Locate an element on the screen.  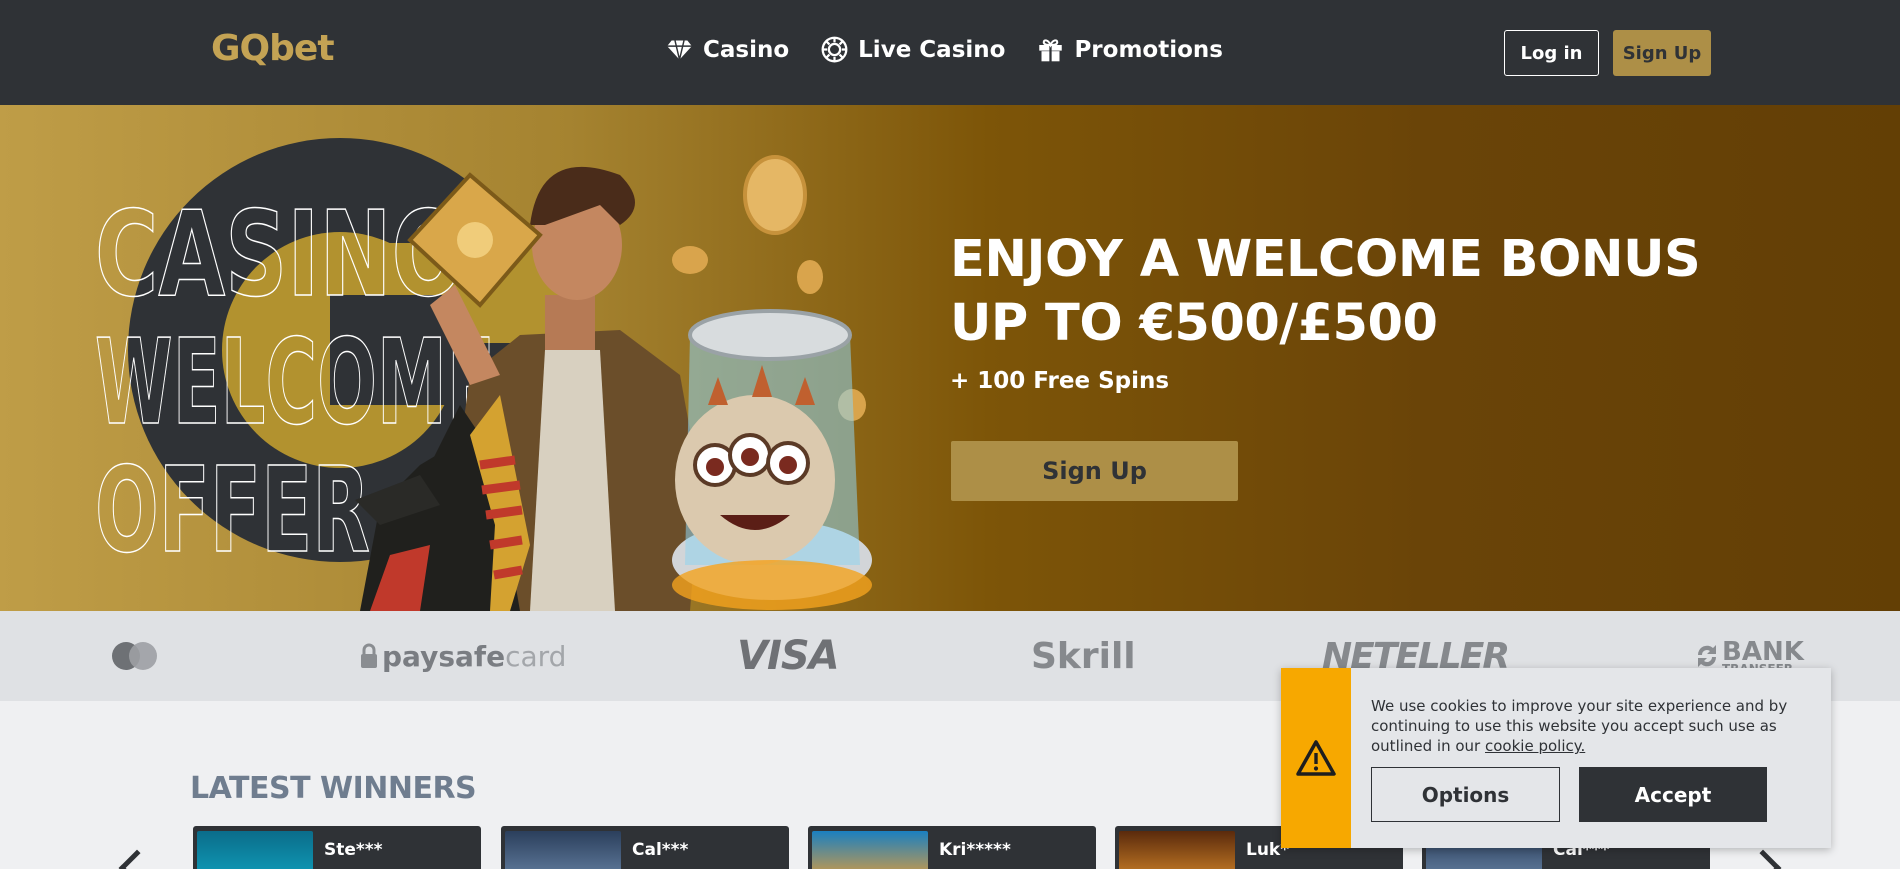
winner-card: Cal*** is located at coordinates (645, 847).